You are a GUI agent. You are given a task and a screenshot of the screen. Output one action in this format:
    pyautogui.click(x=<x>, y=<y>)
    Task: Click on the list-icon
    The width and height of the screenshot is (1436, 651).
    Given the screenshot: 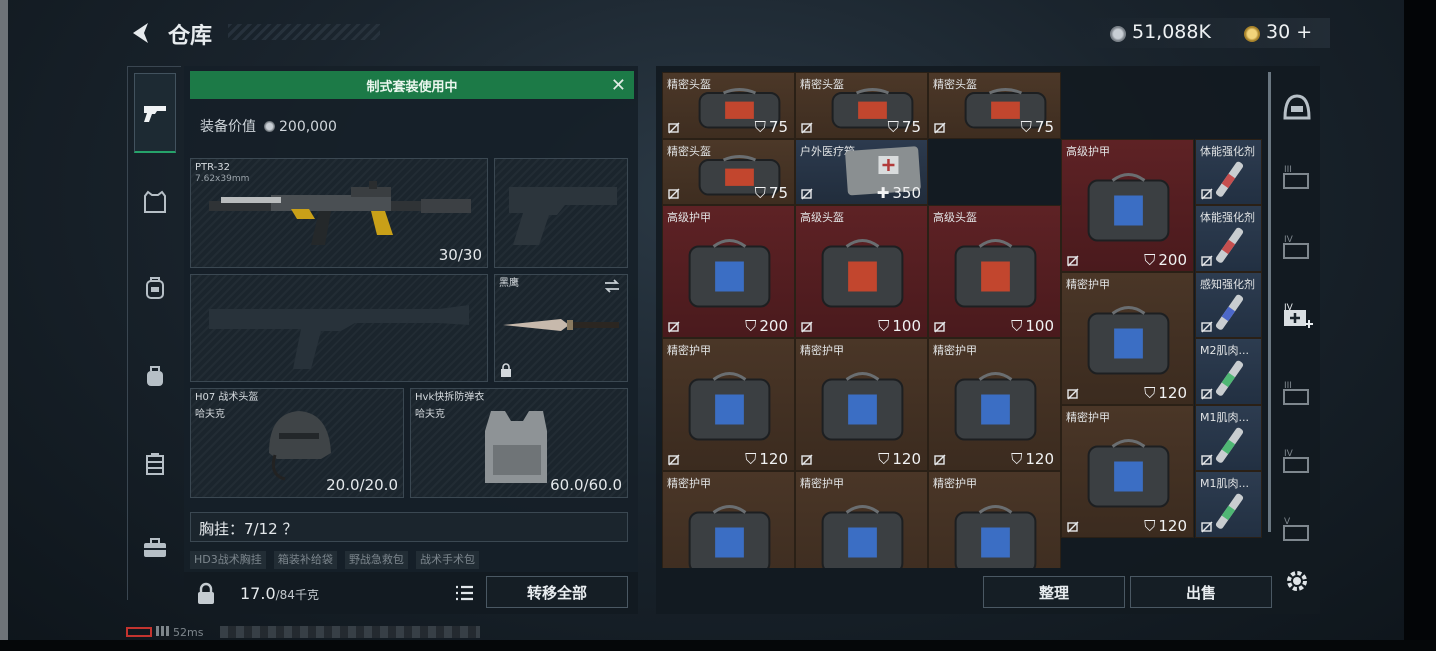 What is the action you would take?
    pyautogui.click(x=464, y=593)
    